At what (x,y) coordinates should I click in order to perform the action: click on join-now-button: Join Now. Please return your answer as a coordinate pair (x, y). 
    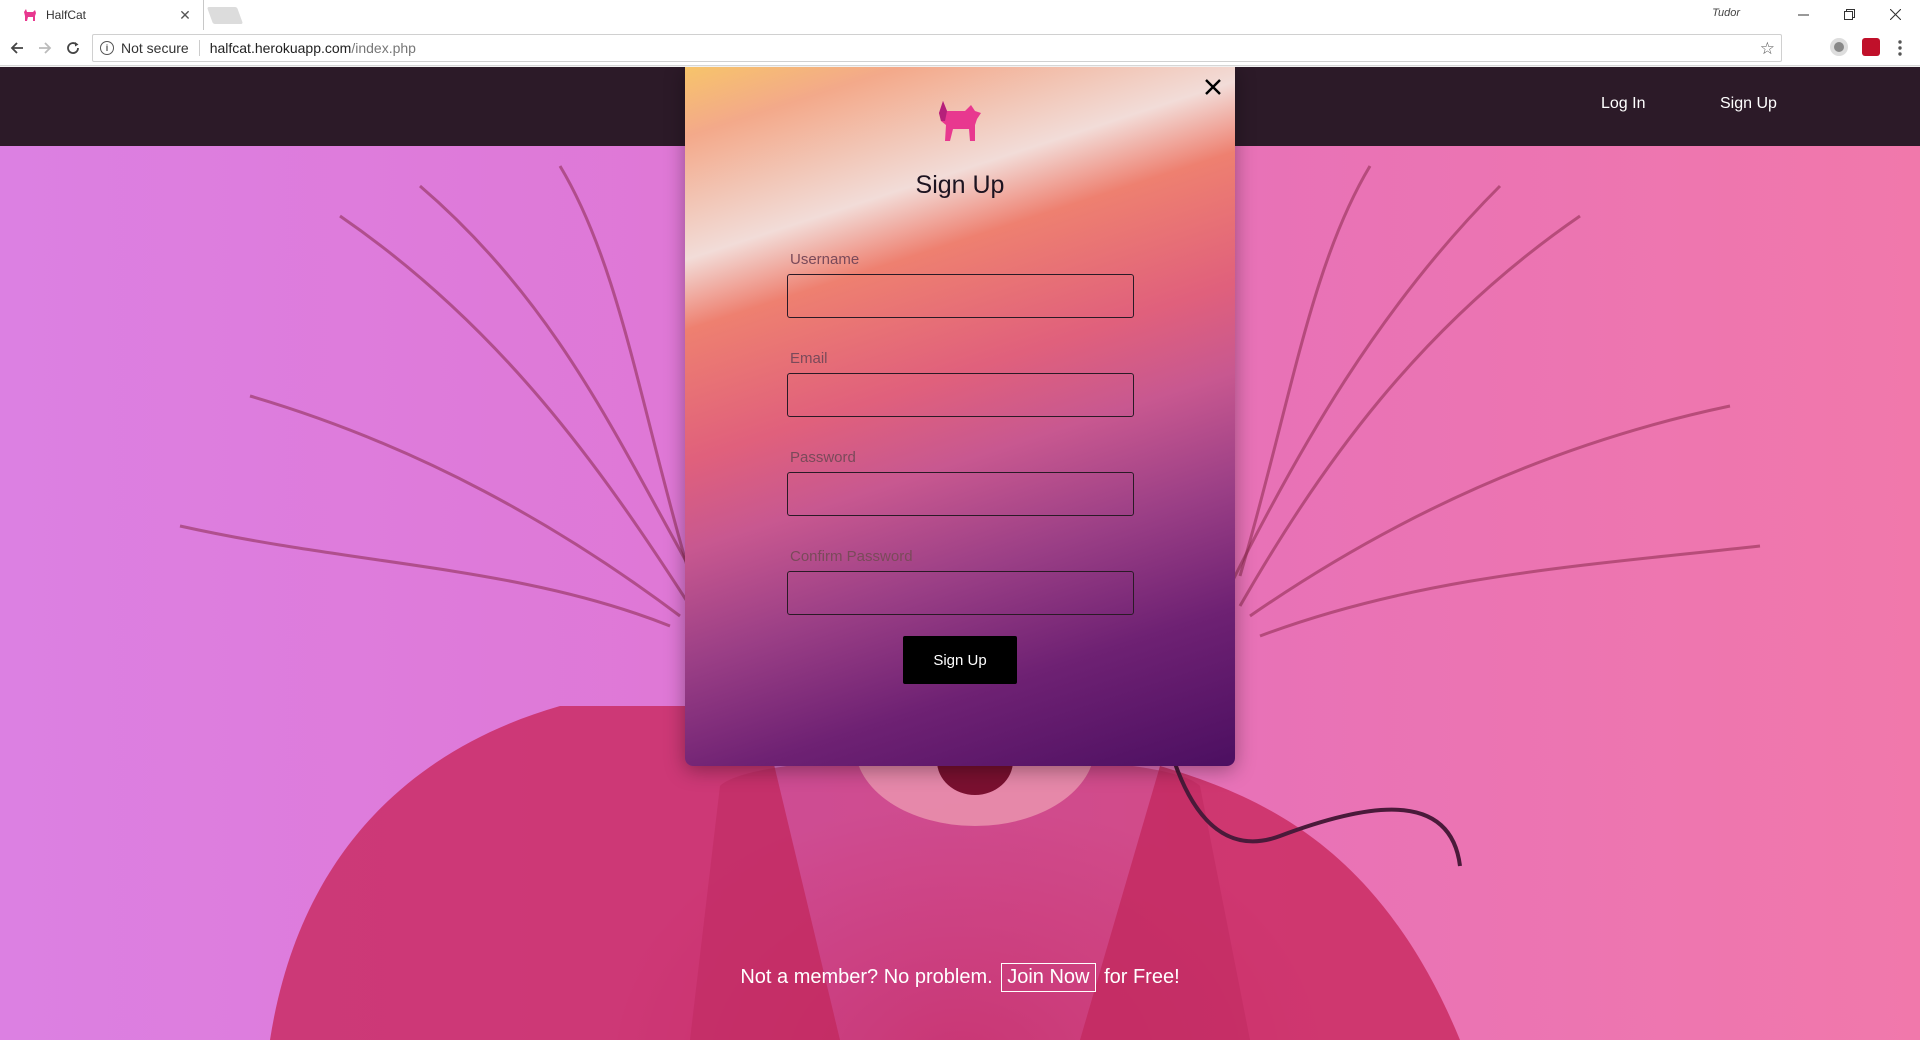
    Looking at the image, I should click on (1048, 977).